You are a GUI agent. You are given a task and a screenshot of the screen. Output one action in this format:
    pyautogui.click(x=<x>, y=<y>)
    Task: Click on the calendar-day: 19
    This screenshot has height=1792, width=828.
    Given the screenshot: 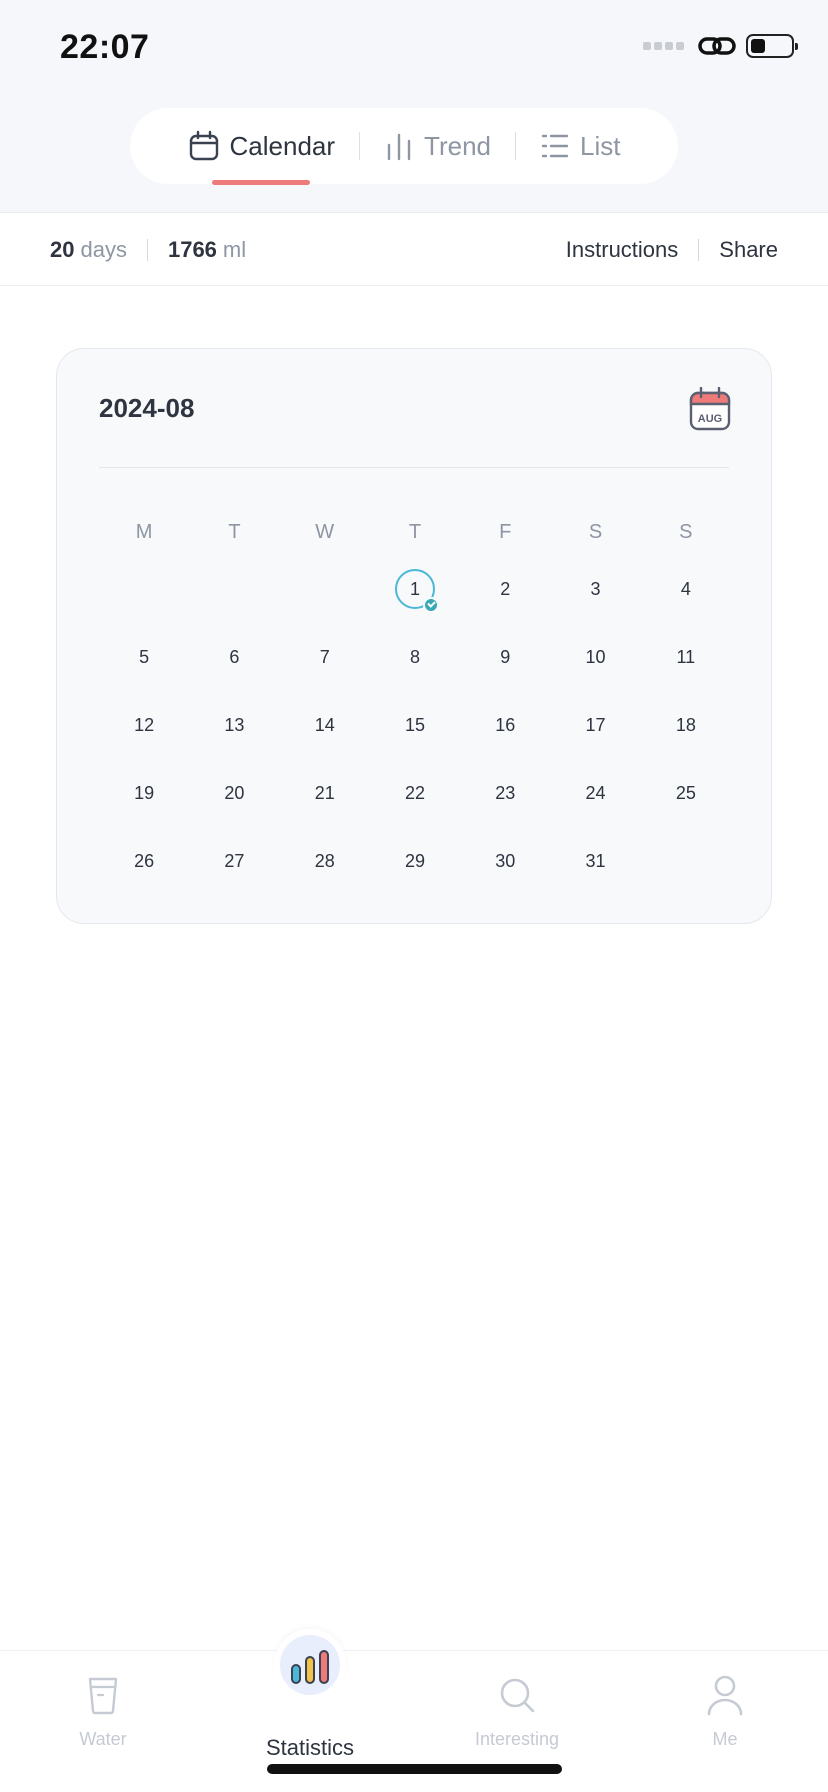 What is the action you would take?
    pyautogui.click(x=144, y=793)
    